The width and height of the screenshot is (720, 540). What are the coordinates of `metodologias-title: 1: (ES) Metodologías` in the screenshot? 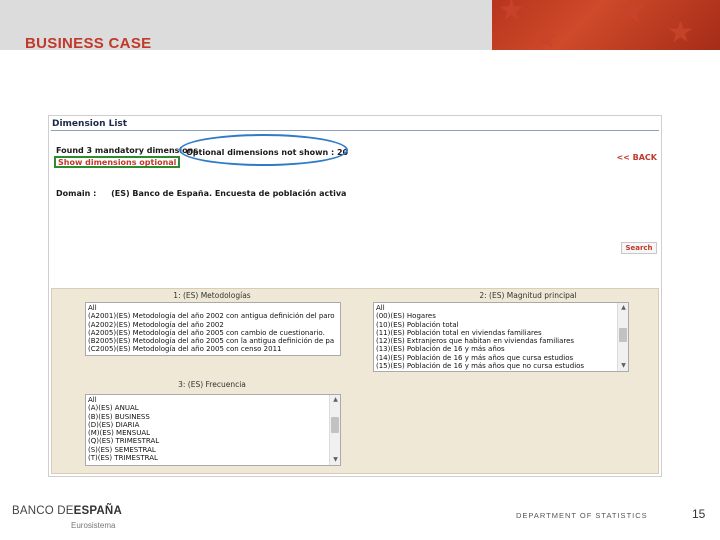 It's located at (212, 295).